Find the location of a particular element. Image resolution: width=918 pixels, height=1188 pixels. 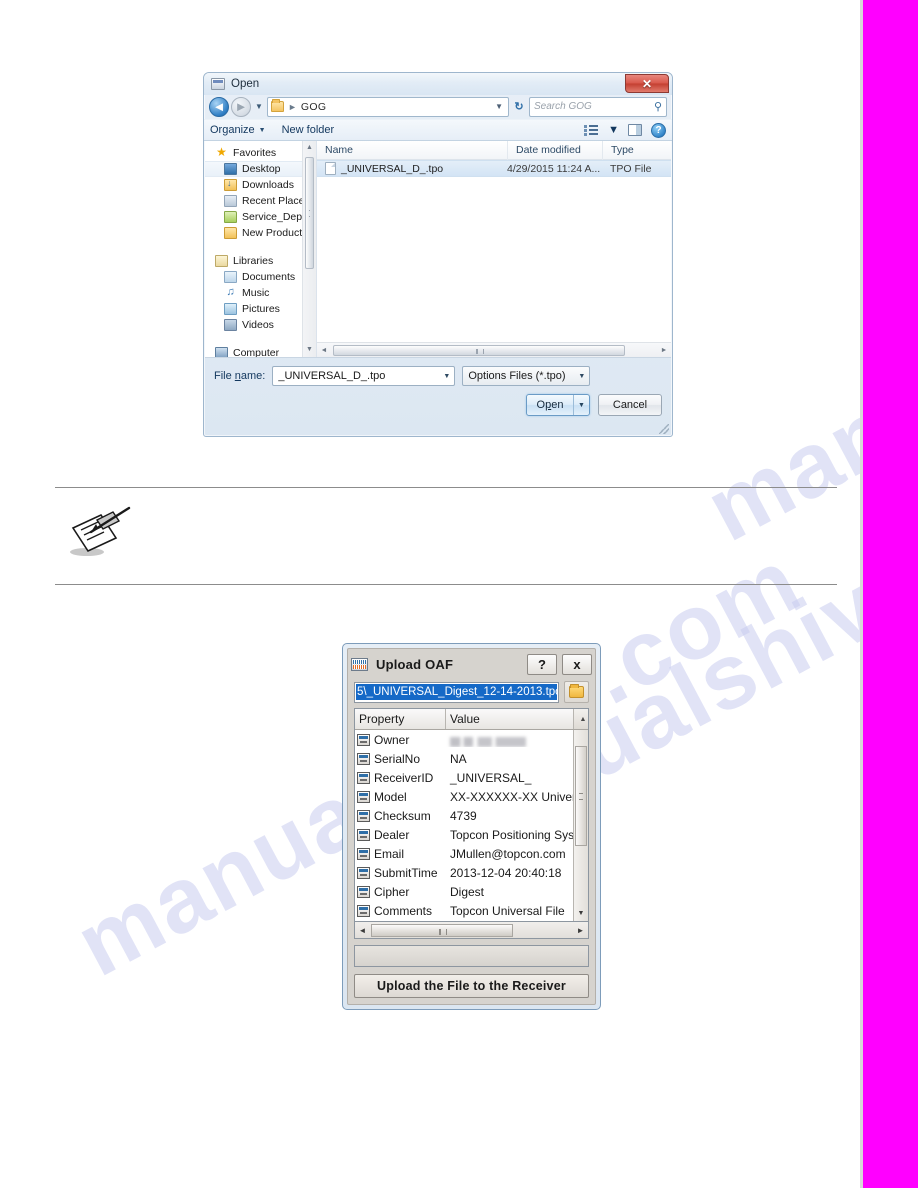

property-value: Digest is located at coordinates (467, 891).